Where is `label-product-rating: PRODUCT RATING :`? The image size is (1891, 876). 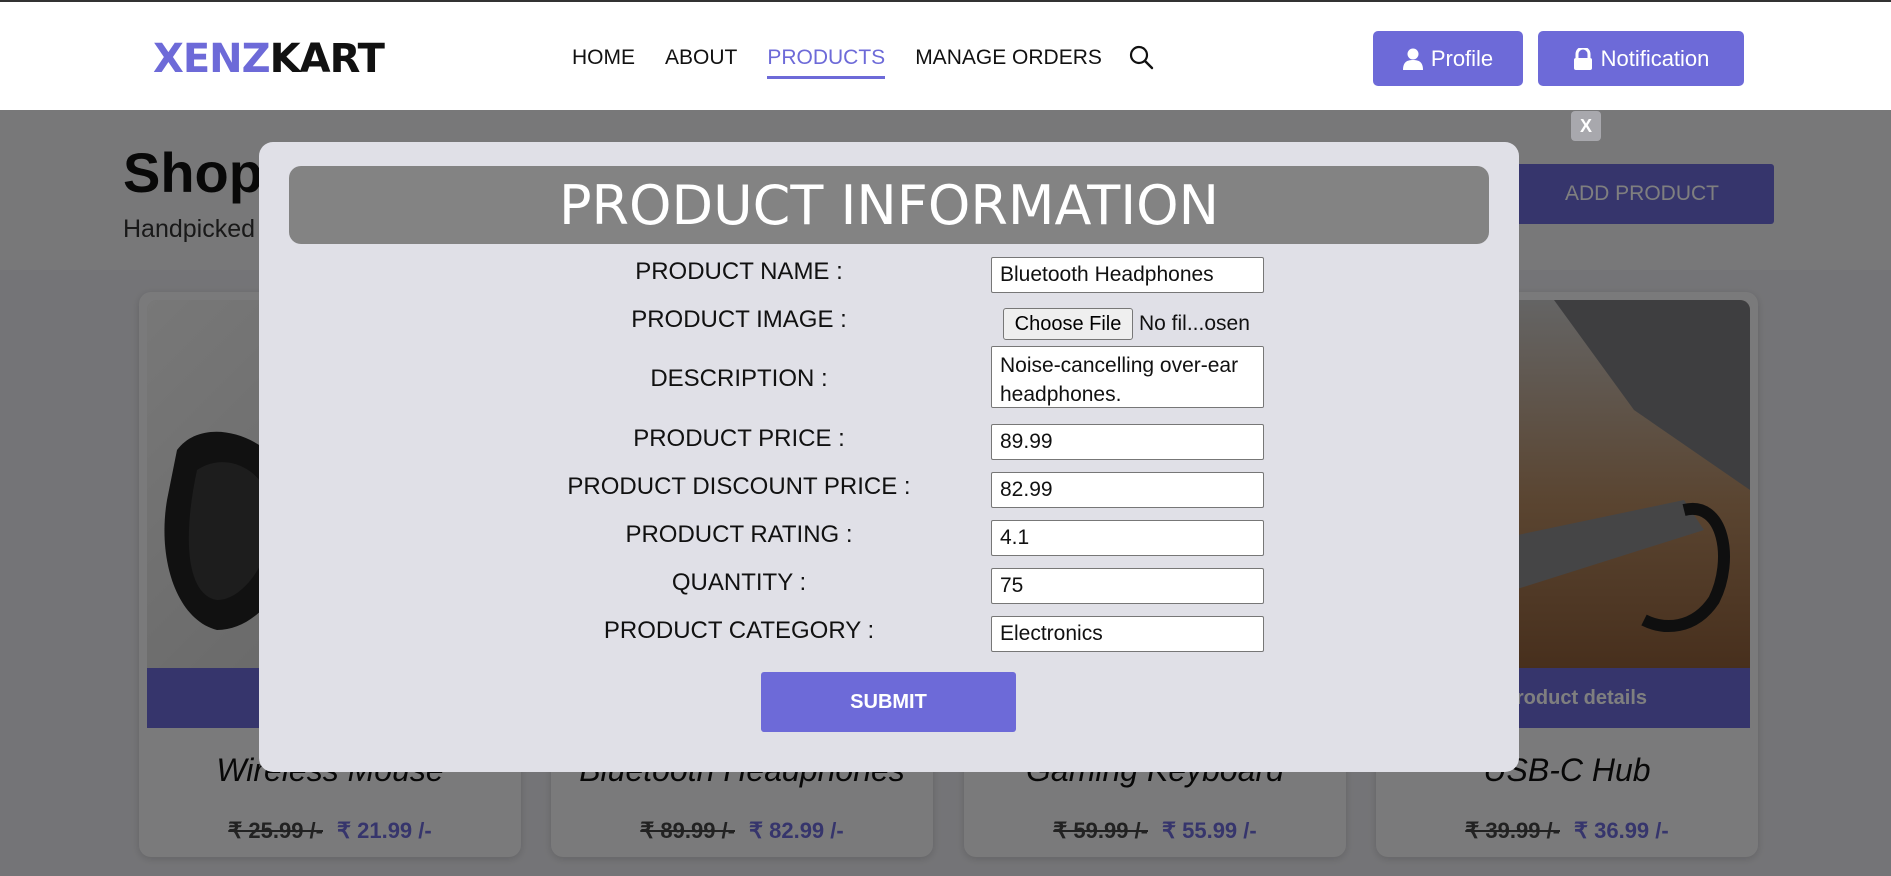
label-product-rating: PRODUCT RATING : is located at coordinates (739, 534).